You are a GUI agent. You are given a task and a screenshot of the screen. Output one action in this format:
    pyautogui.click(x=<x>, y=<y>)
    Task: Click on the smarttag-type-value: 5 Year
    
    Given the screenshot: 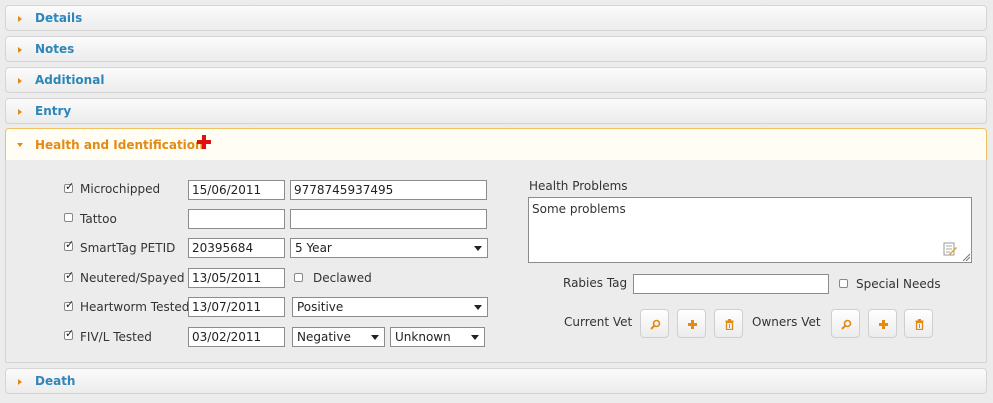 What is the action you would take?
    pyautogui.click(x=313, y=248)
    